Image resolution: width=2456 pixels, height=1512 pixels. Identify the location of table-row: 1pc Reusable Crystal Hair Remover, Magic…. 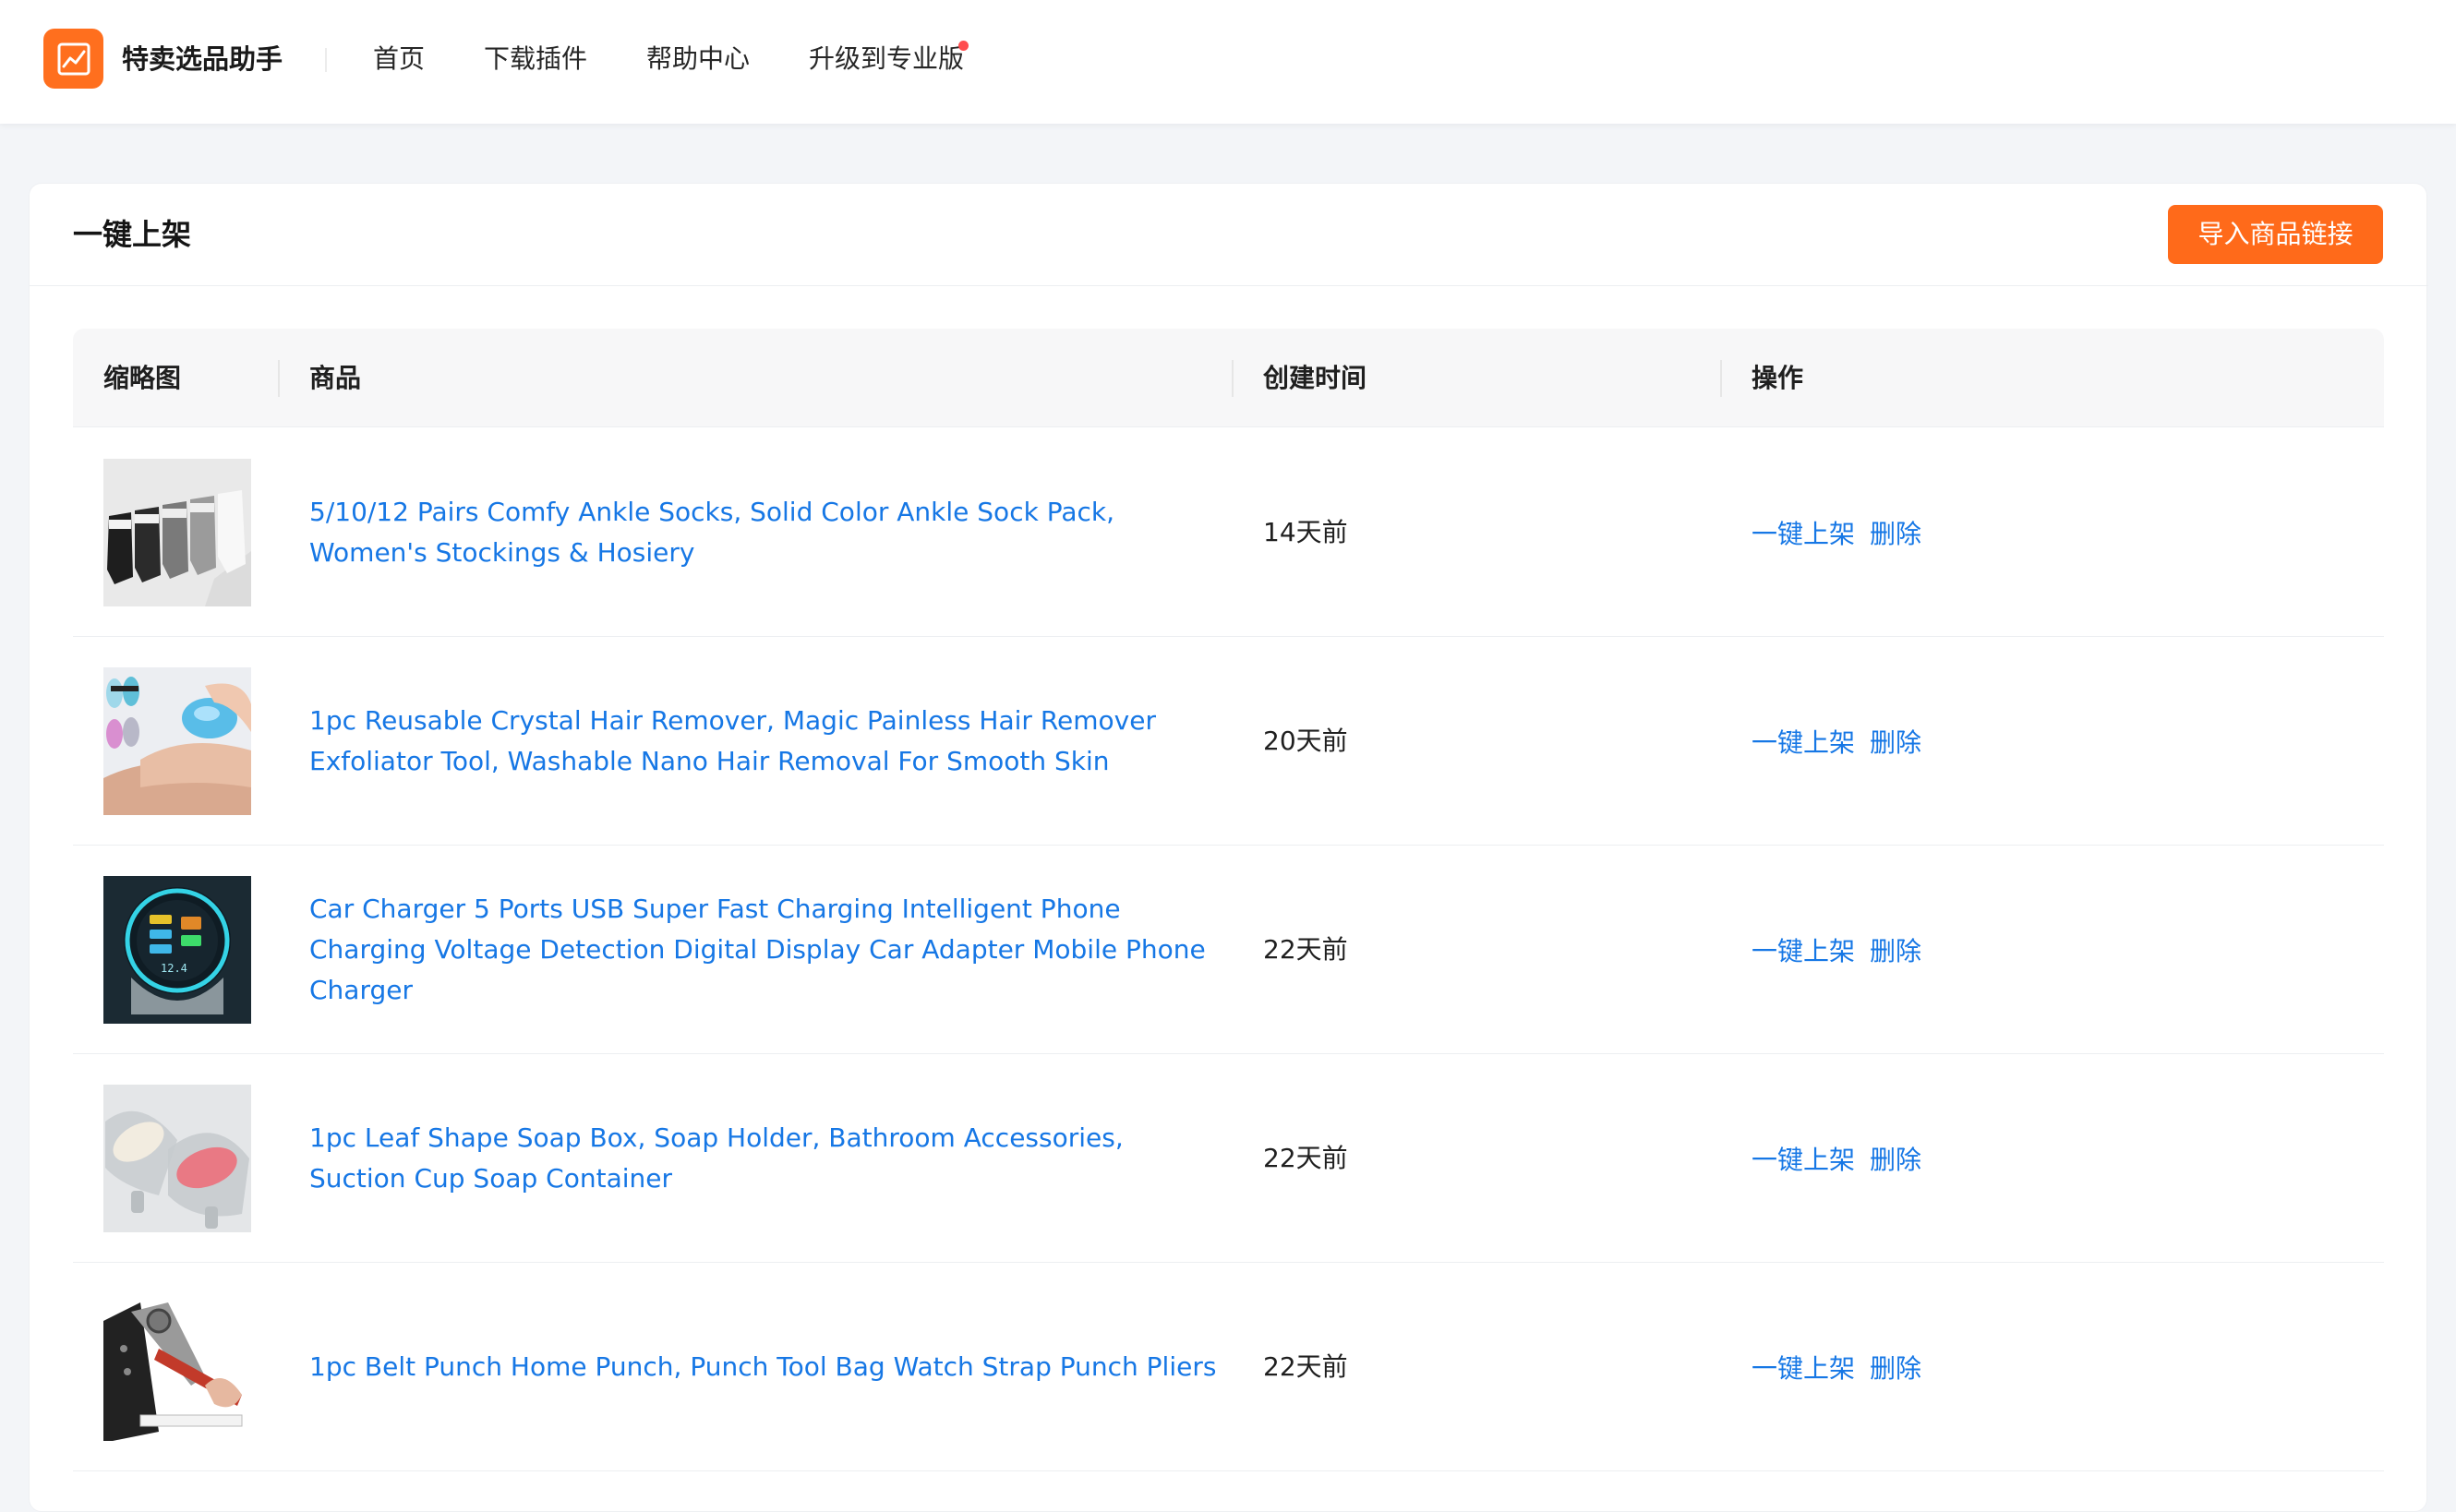
(1228, 741).